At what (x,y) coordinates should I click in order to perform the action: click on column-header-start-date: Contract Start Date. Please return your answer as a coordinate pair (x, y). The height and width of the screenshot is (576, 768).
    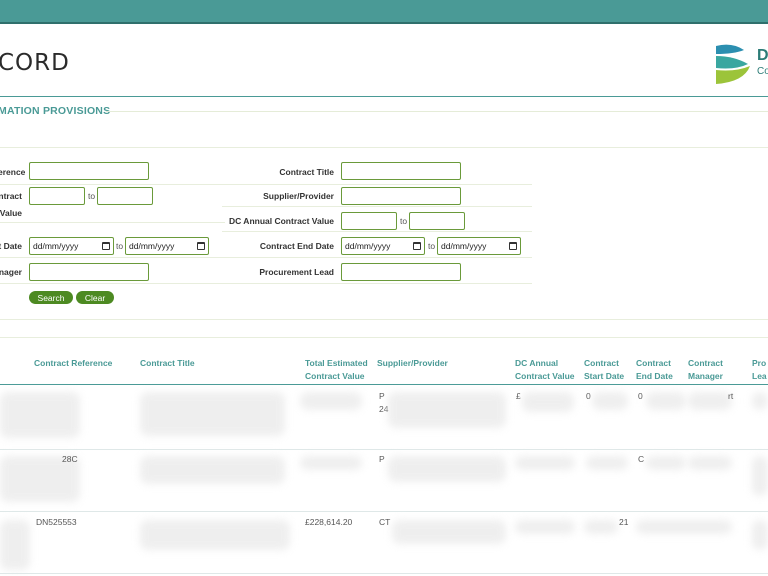
    Looking at the image, I should click on (604, 370).